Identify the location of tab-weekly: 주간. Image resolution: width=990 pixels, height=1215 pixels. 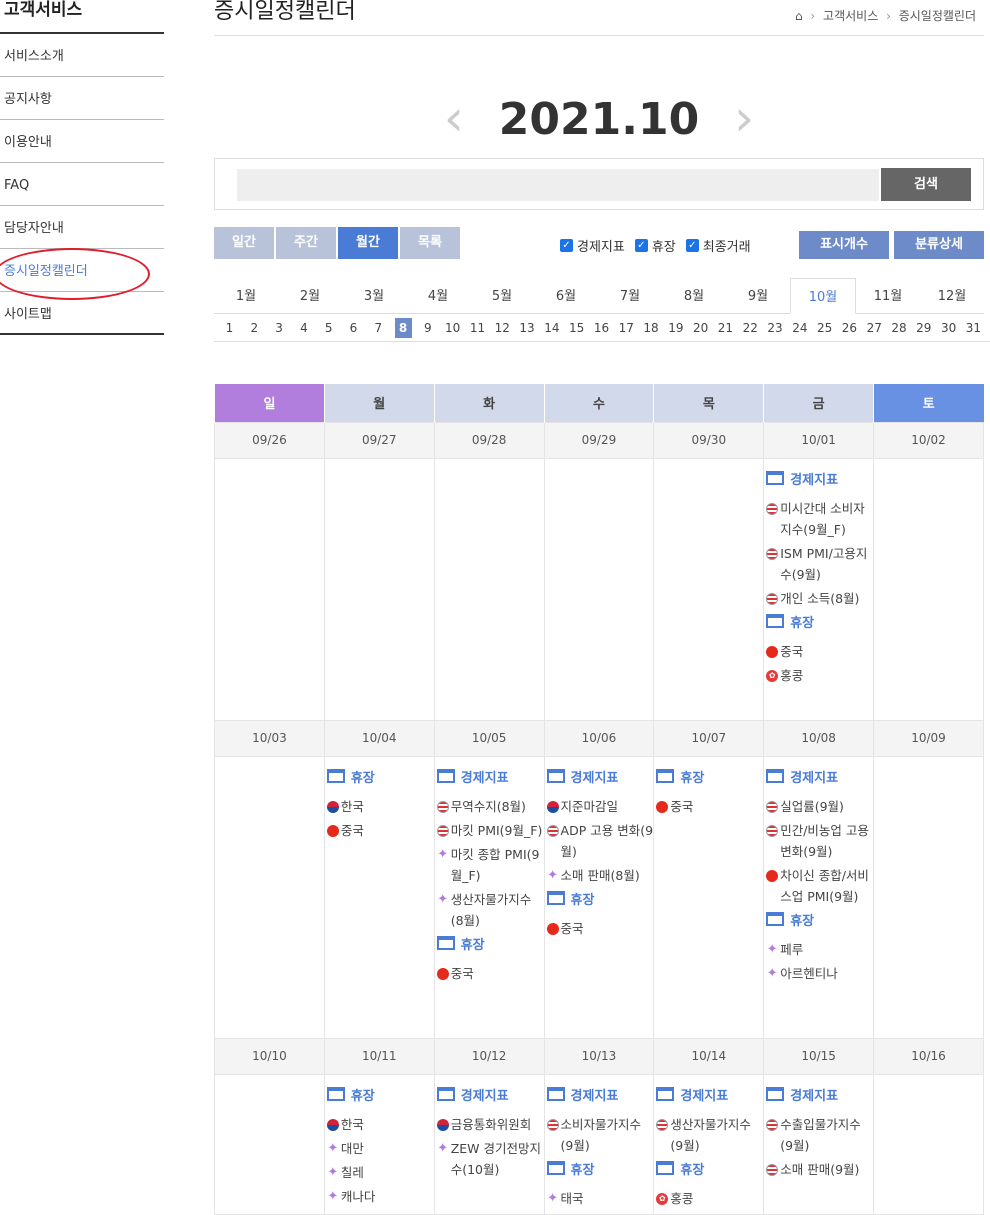
(306, 243).